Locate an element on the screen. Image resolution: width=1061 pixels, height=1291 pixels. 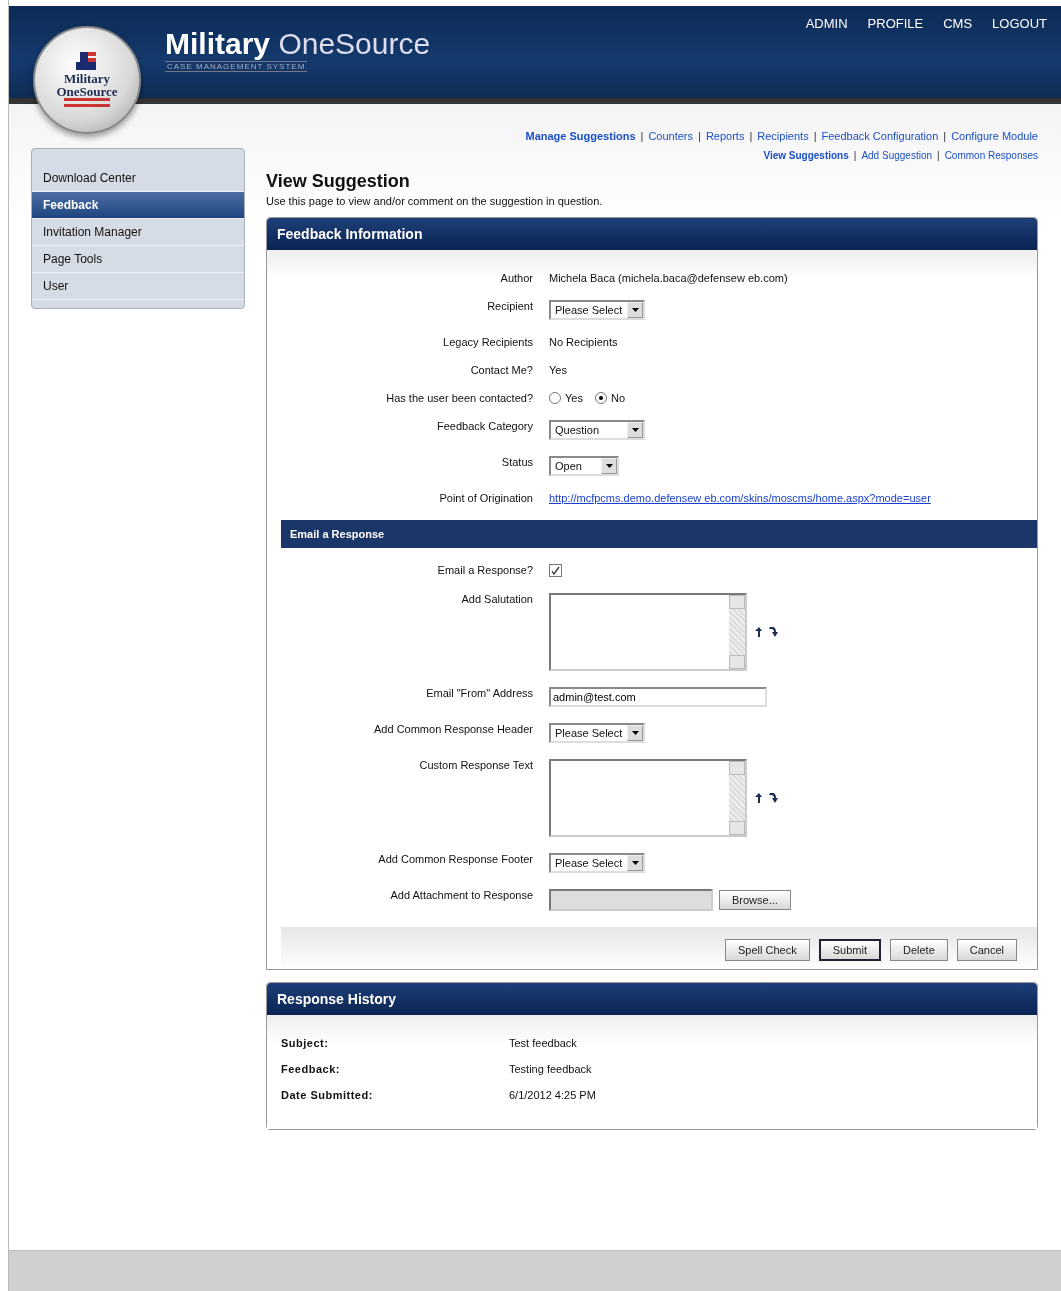
dropdown: Question is located at coordinates (597, 430).